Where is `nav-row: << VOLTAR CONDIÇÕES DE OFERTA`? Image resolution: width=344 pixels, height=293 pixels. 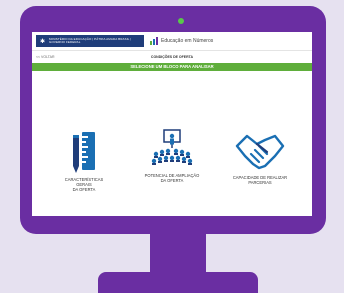
nav-row: << VOLTAR CONDIÇÕES DE OFERTA is located at coordinates (172, 57).